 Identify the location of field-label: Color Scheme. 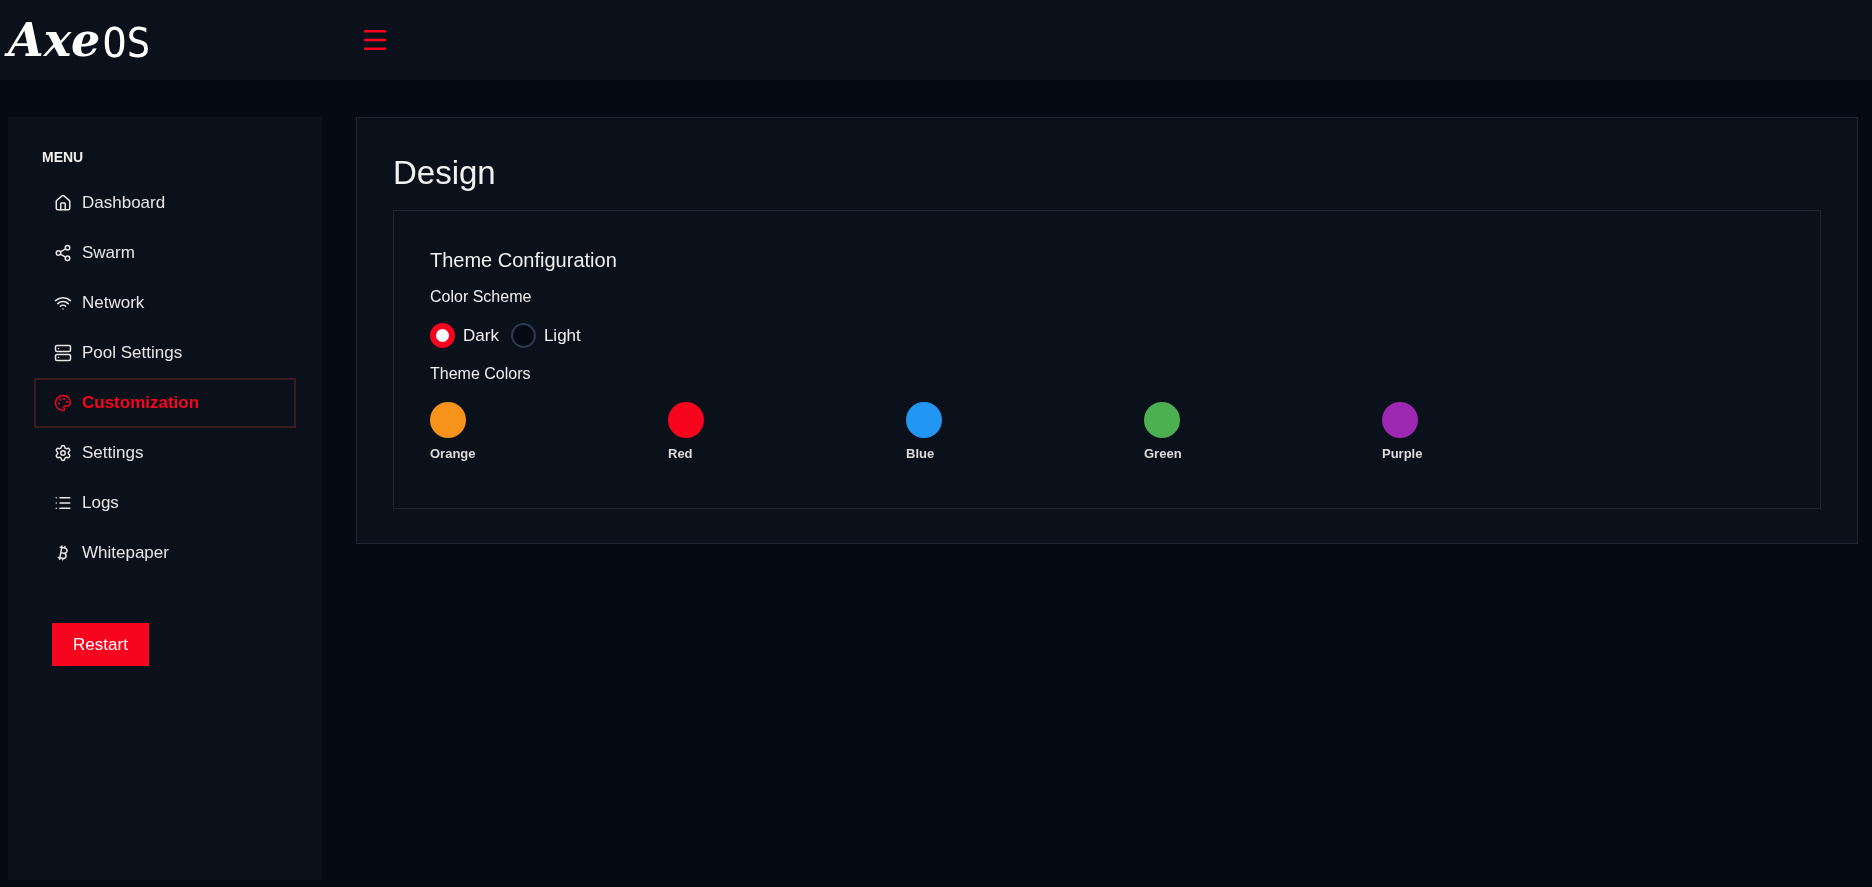
(481, 296).